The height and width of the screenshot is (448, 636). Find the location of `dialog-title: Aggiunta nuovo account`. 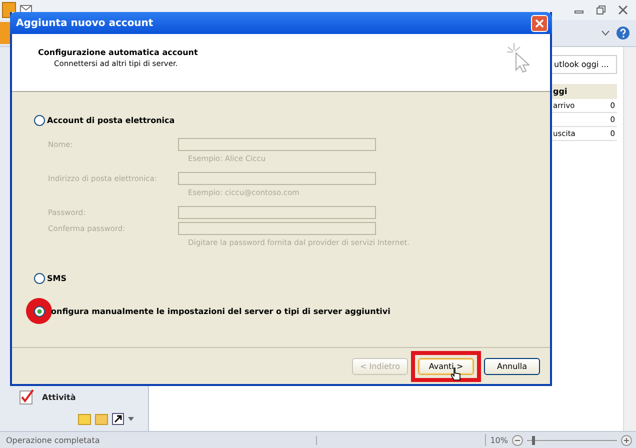

dialog-title: Aggiunta nuovo account is located at coordinates (85, 23).